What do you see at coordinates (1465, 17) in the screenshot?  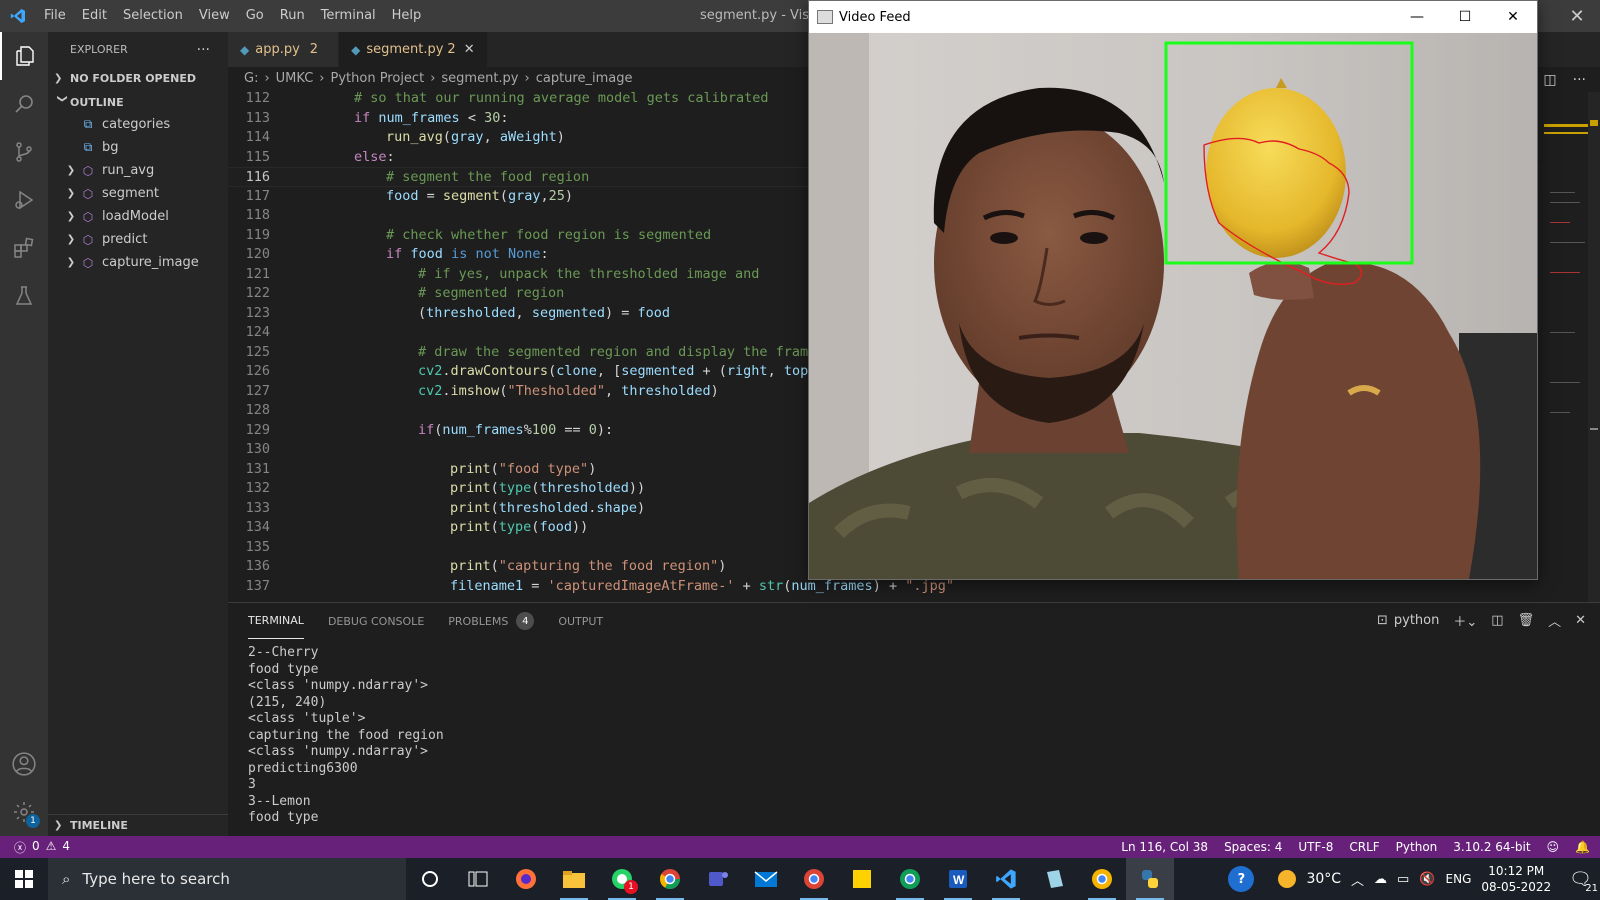 I see `maximize-icon: ☐` at bounding box center [1465, 17].